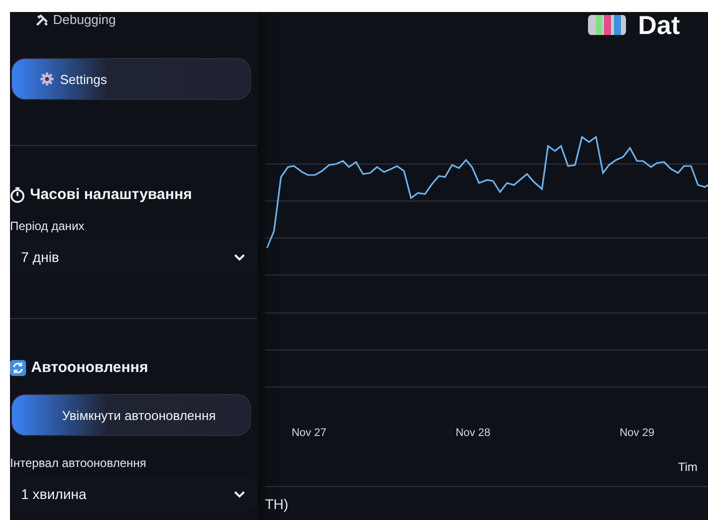 The width and height of the screenshot is (708, 520). What do you see at coordinates (133, 494) in the screenshot?
I see `dropdown-select: 1 хвилина` at bounding box center [133, 494].